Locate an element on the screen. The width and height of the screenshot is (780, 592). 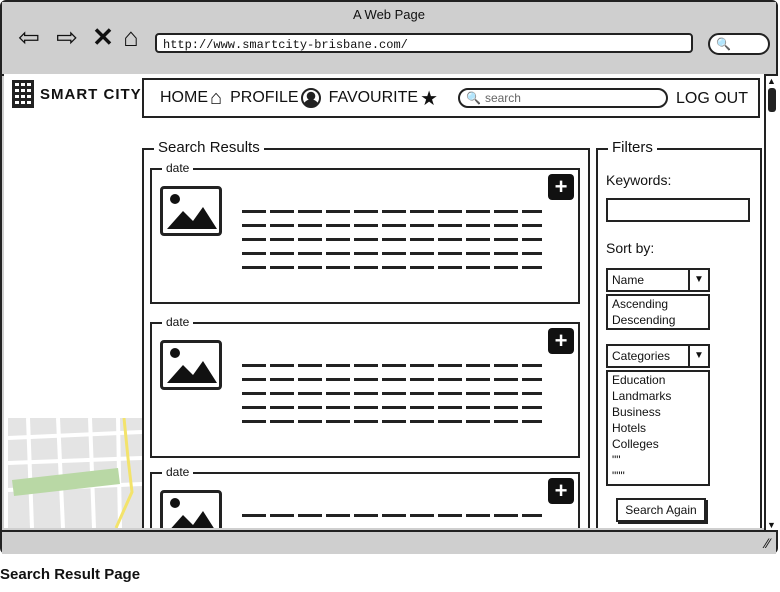
sort-label: Sort by: is located at coordinates (630, 248).